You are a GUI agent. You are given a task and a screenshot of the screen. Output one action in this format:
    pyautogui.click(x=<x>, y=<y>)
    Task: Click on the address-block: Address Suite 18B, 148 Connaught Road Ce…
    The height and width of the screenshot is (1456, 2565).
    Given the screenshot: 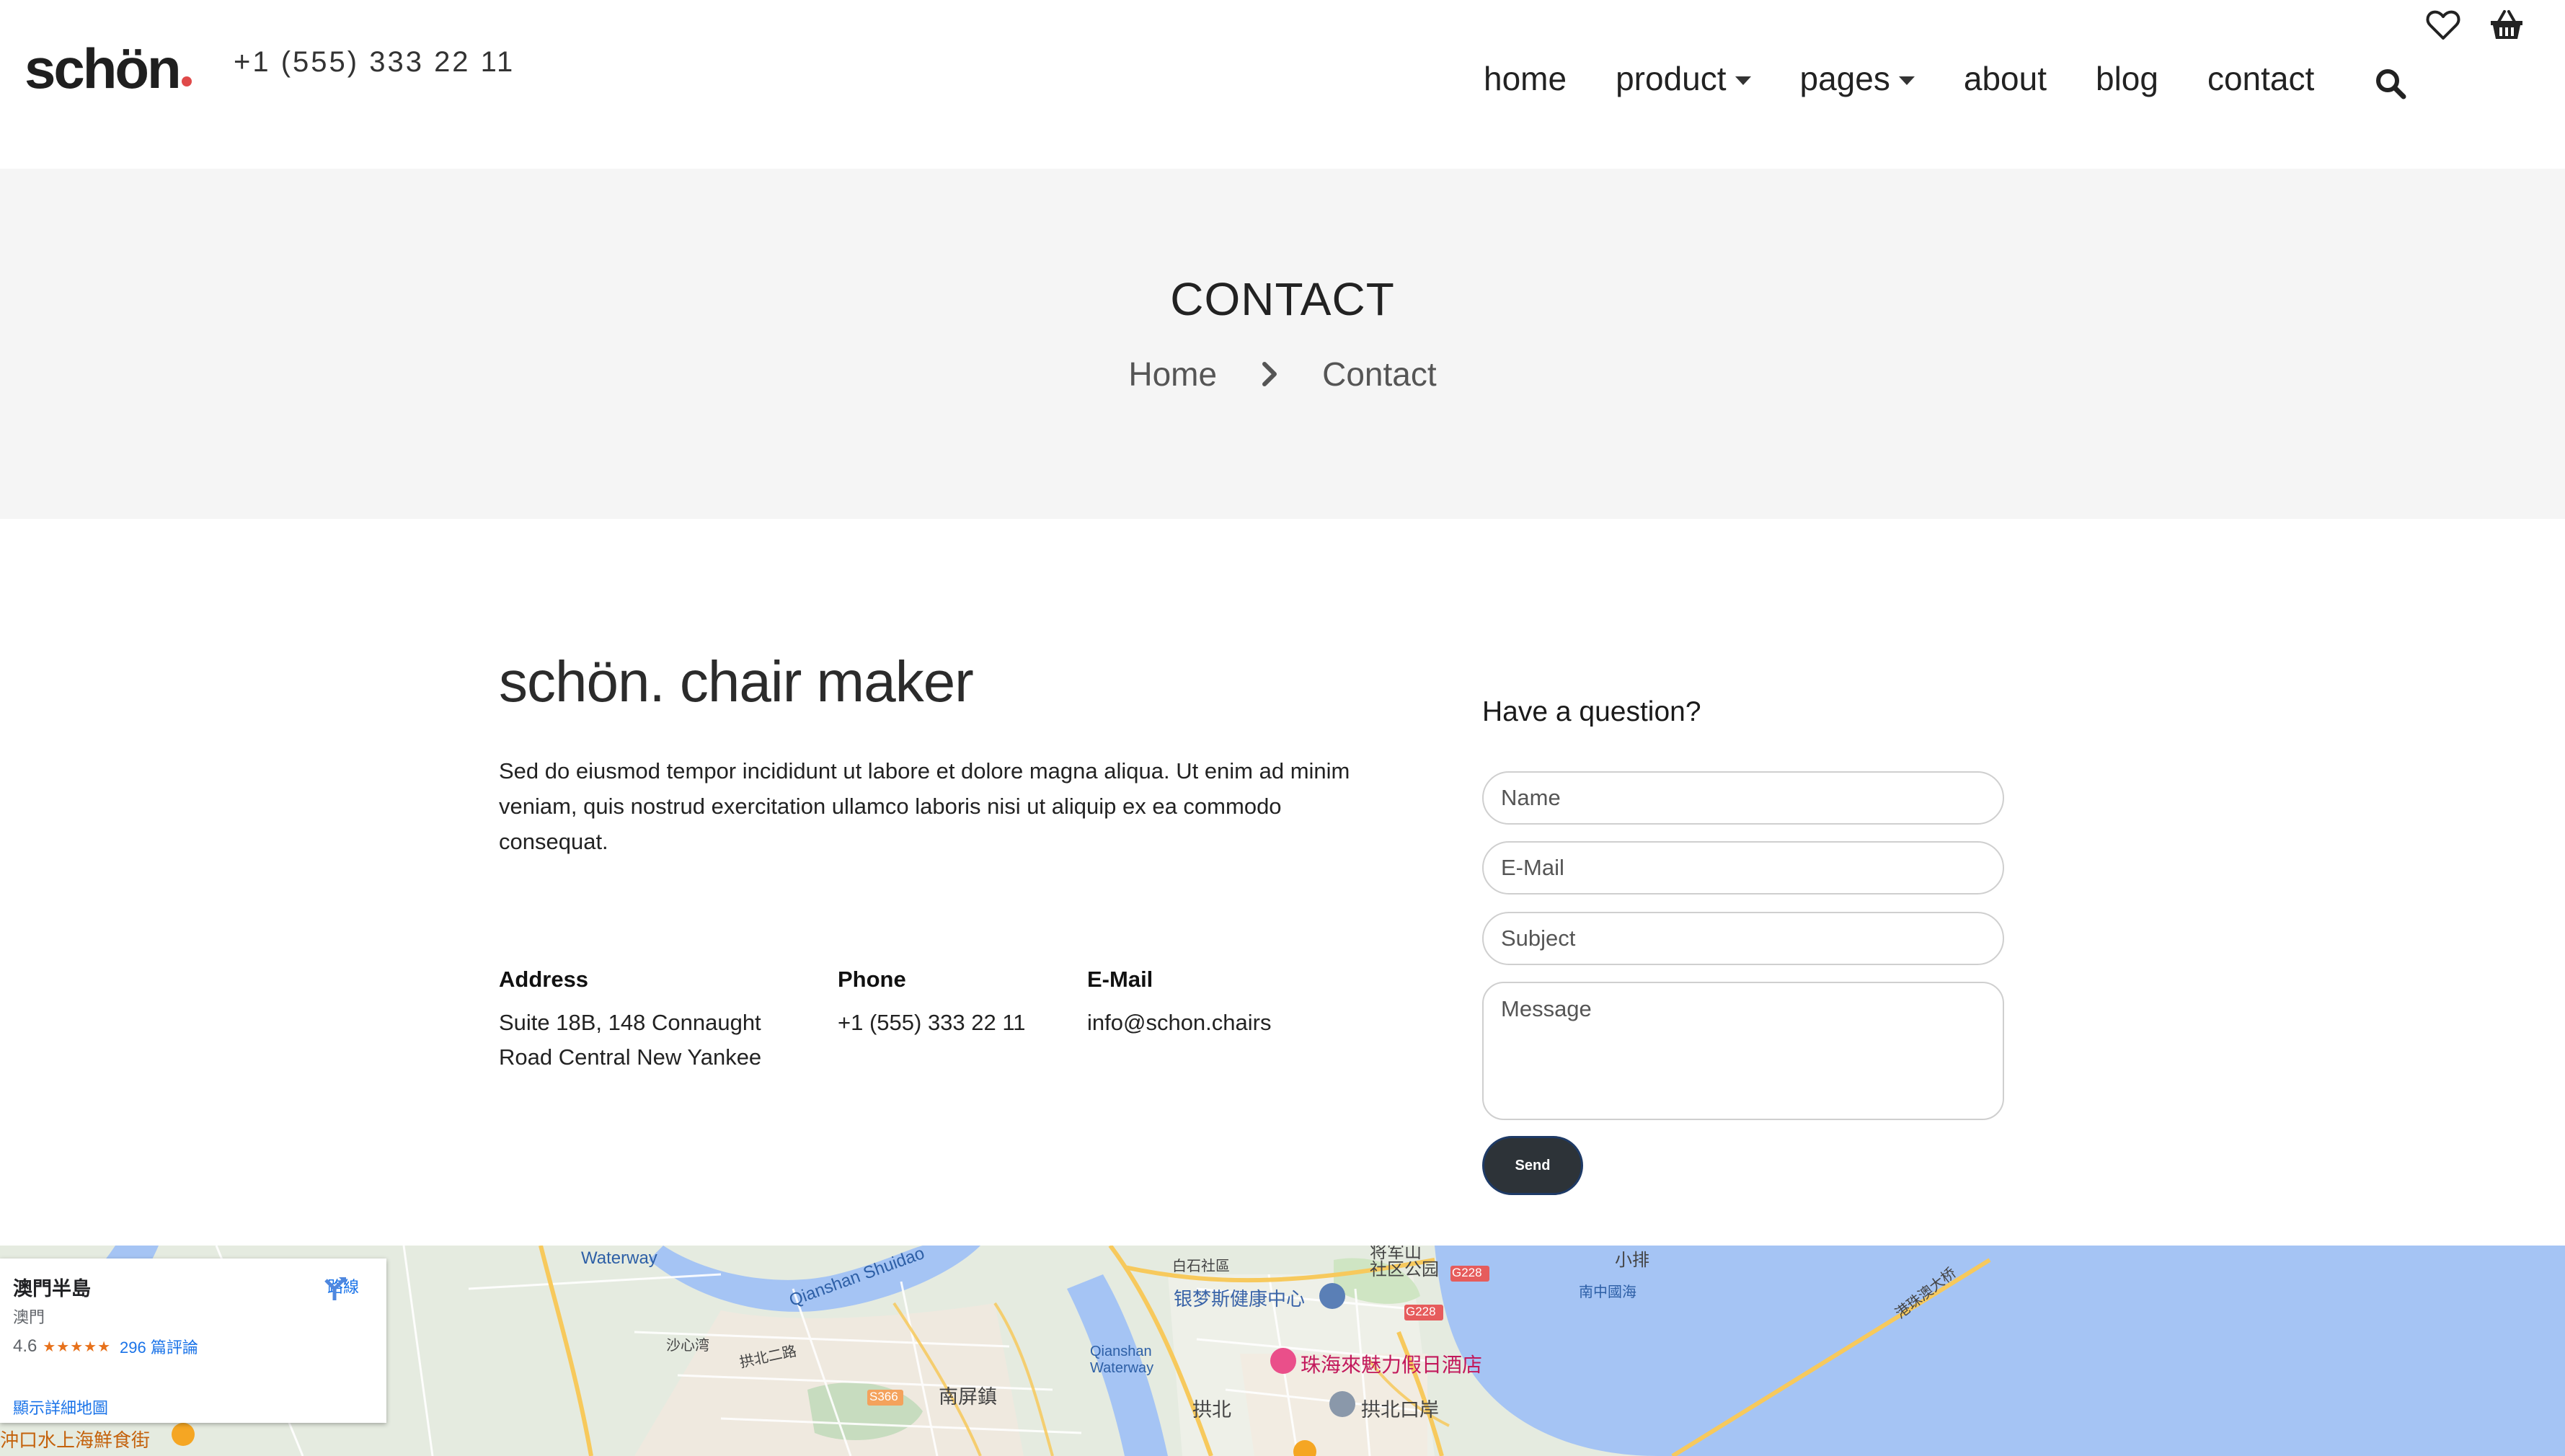 What is the action you would take?
    pyautogui.click(x=657, y=1018)
    